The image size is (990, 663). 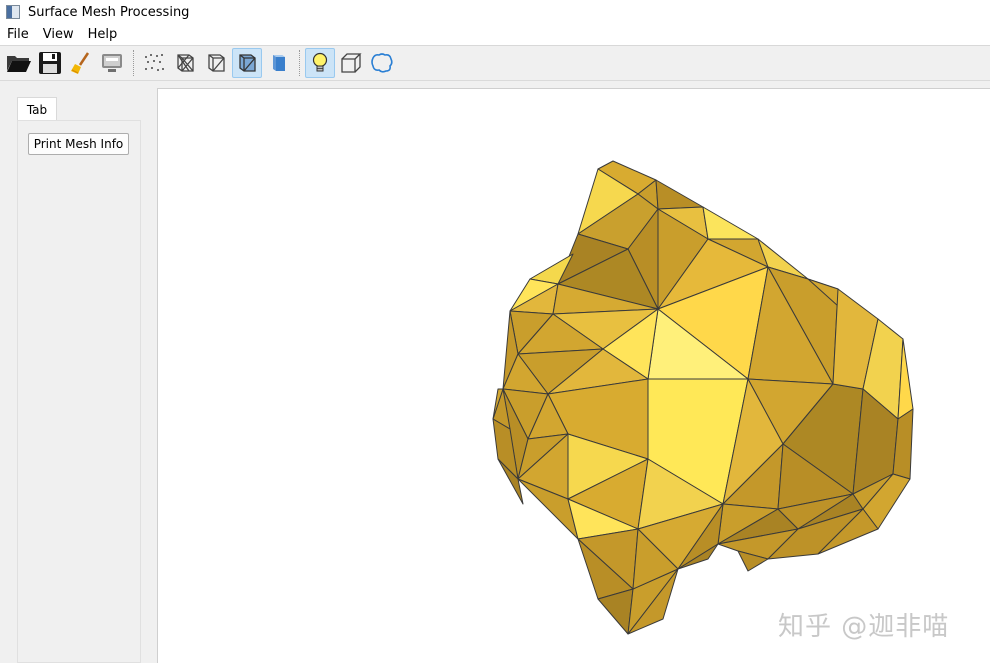 What do you see at coordinates (864, 627) in the screenshot?
I see `watermark-text: 知乎 @迦非喵` at bounding box center [864, 627].